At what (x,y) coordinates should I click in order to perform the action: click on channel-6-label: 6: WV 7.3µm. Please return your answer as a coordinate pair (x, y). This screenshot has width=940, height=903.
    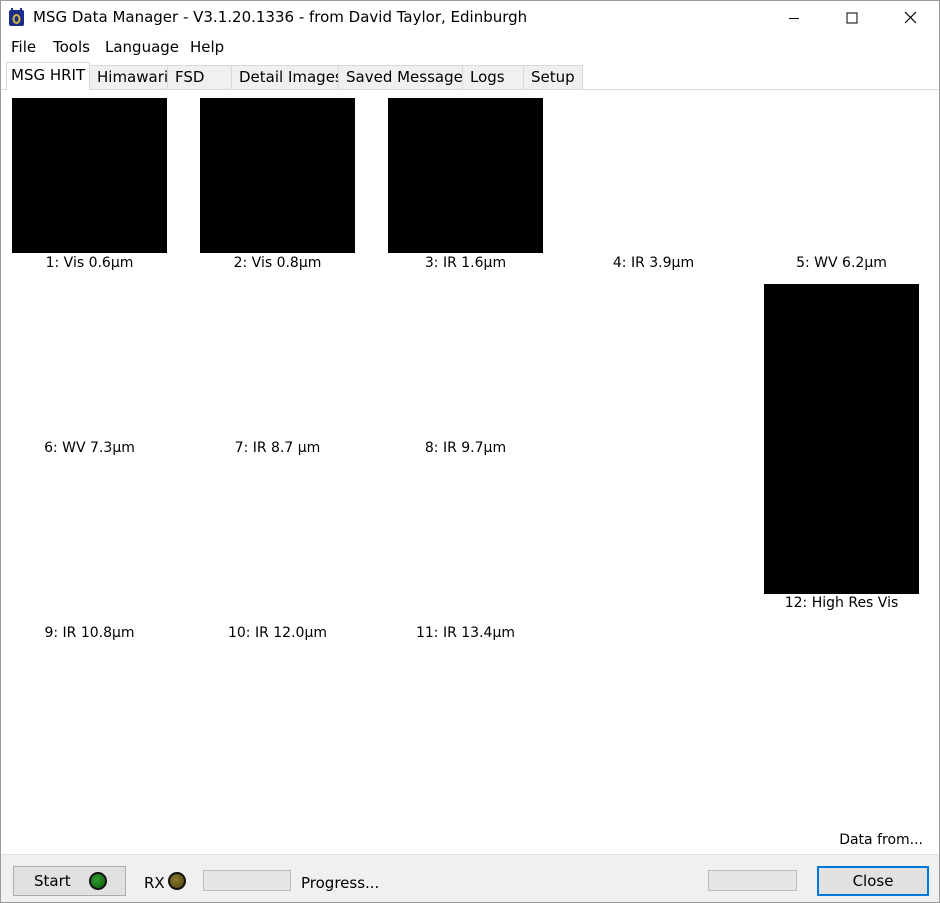
    Looking at the image, I should click on (89, 448).